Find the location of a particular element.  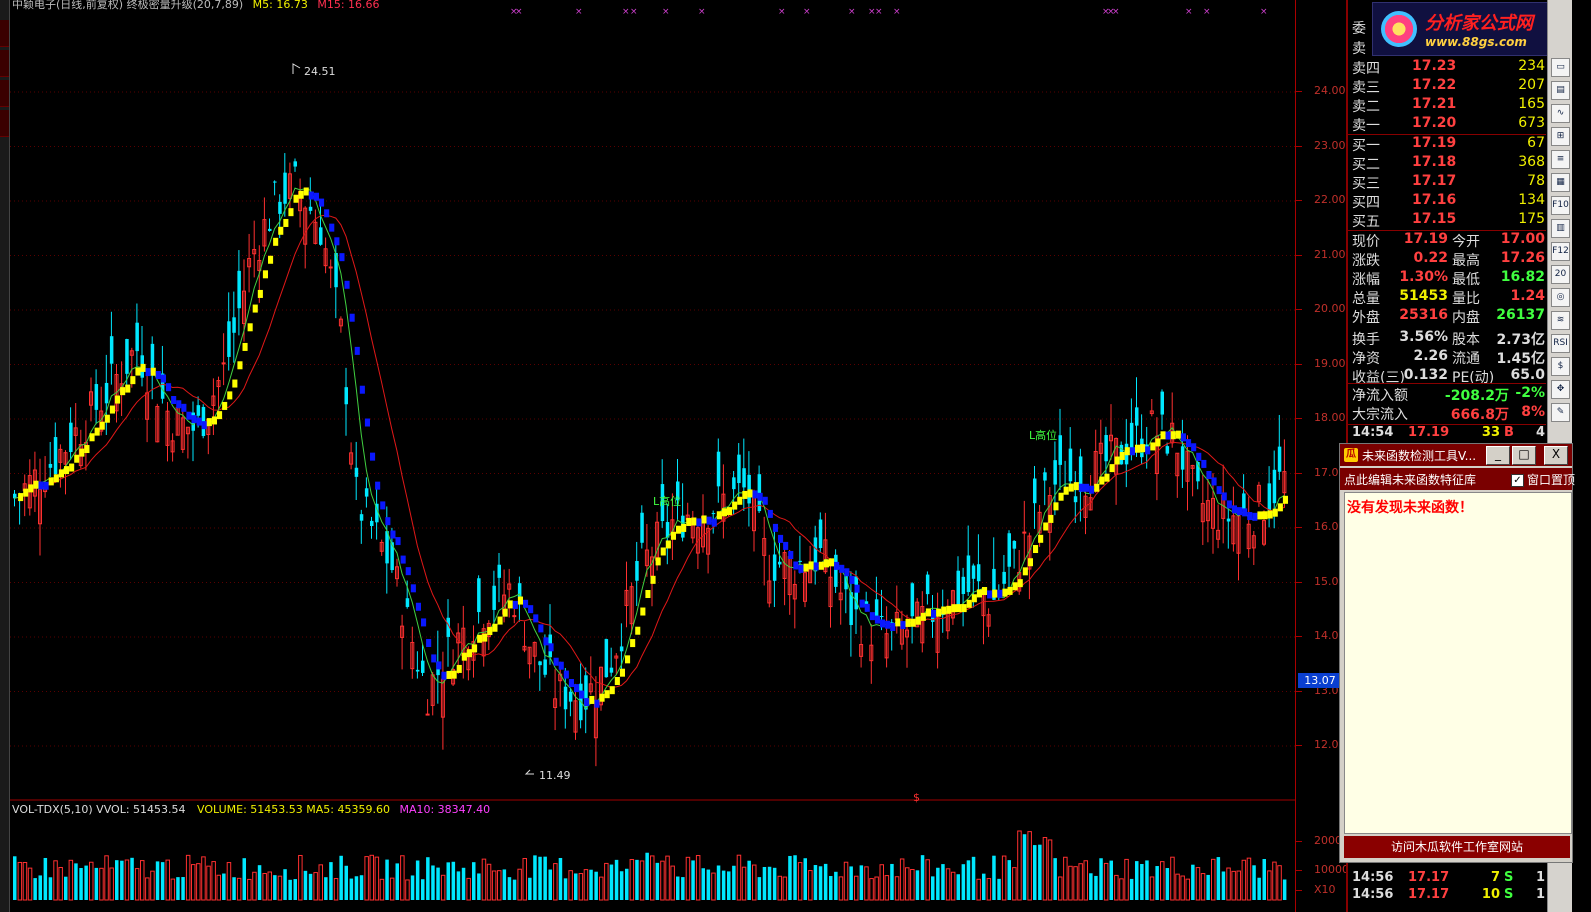

toolbar-tool-icon: 20 is located at coordinates (1560, 274).